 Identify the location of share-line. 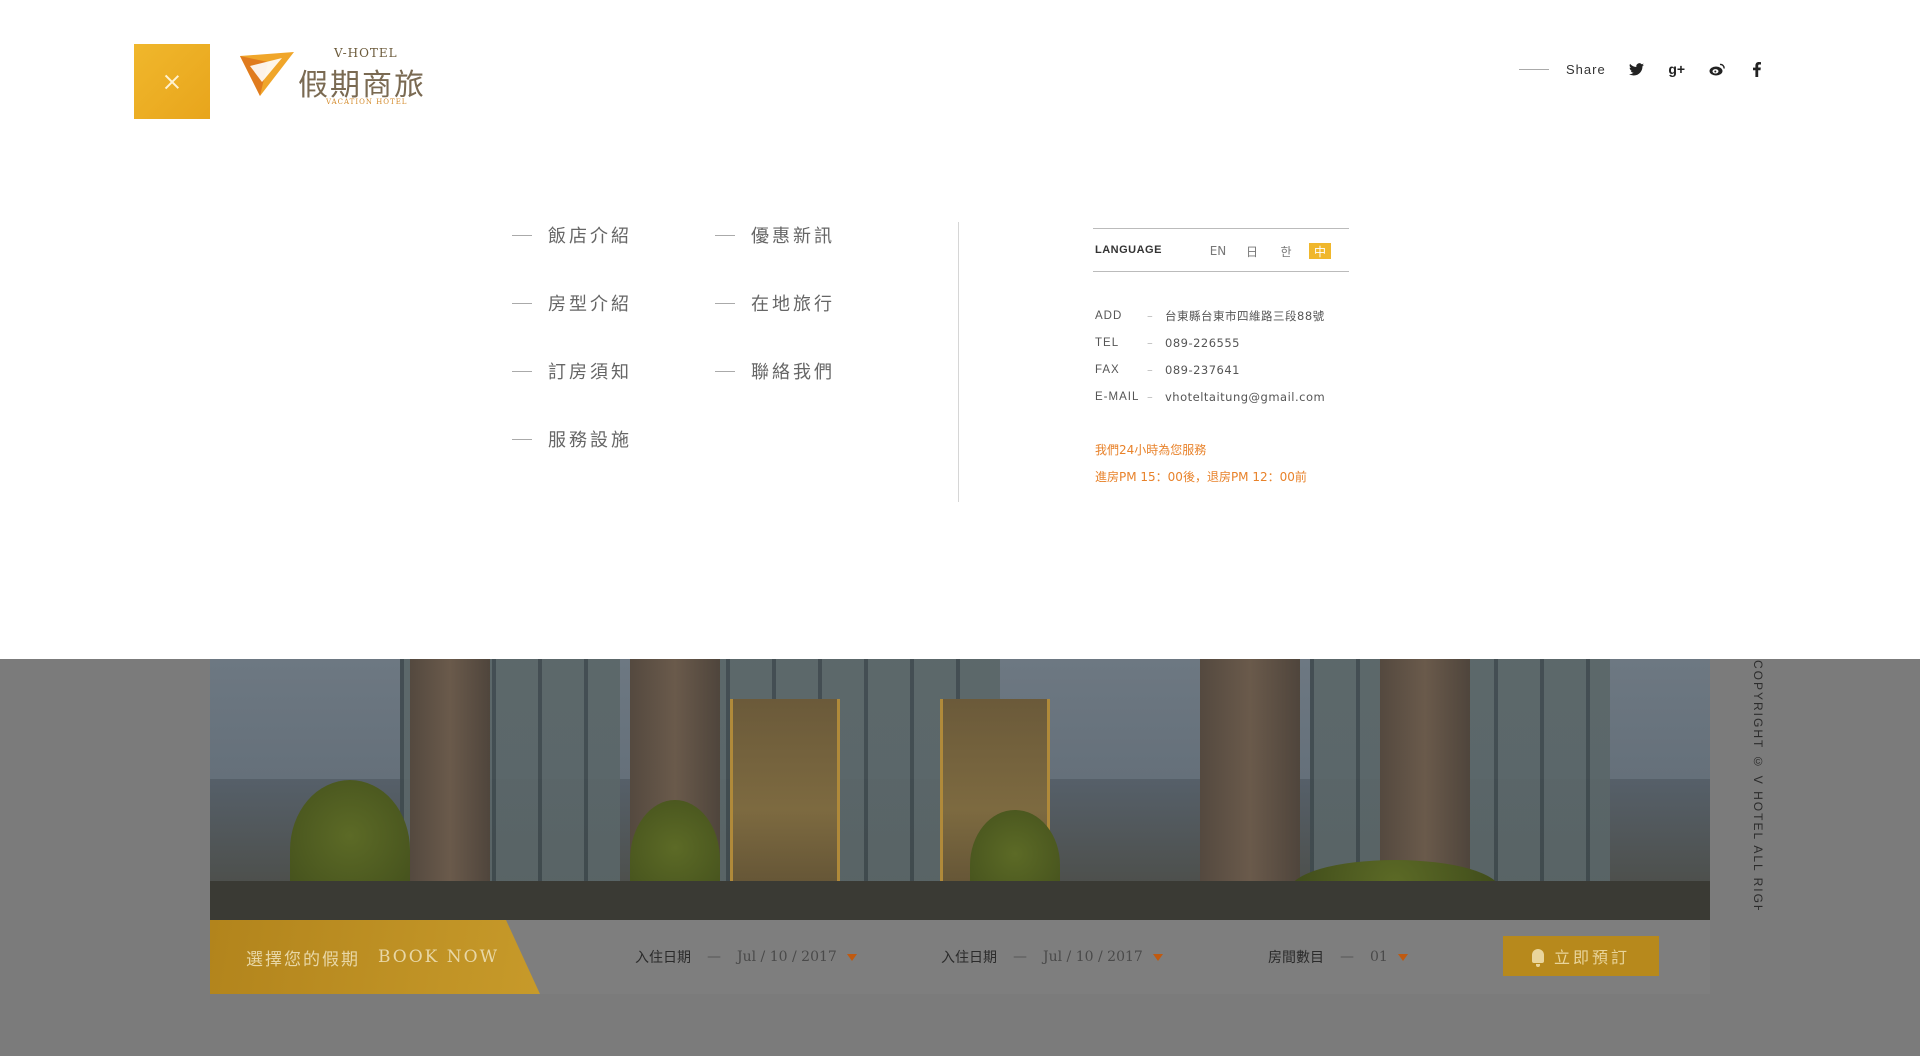
(1534, 69).